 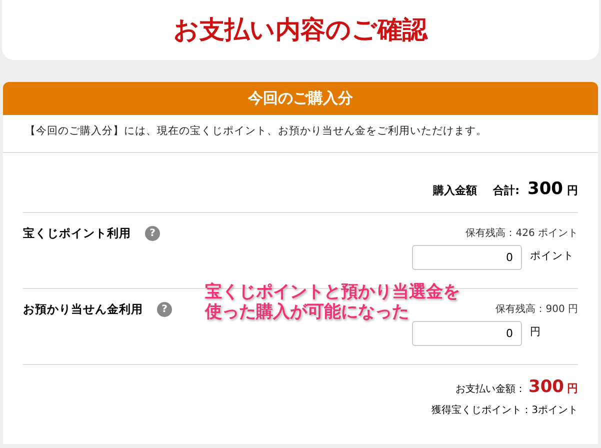 What do you see at coordinates (522, 233) in the screenshot?
I see `balance-text: 保有残高：426 ポイント` at bounding box center [522, 233].